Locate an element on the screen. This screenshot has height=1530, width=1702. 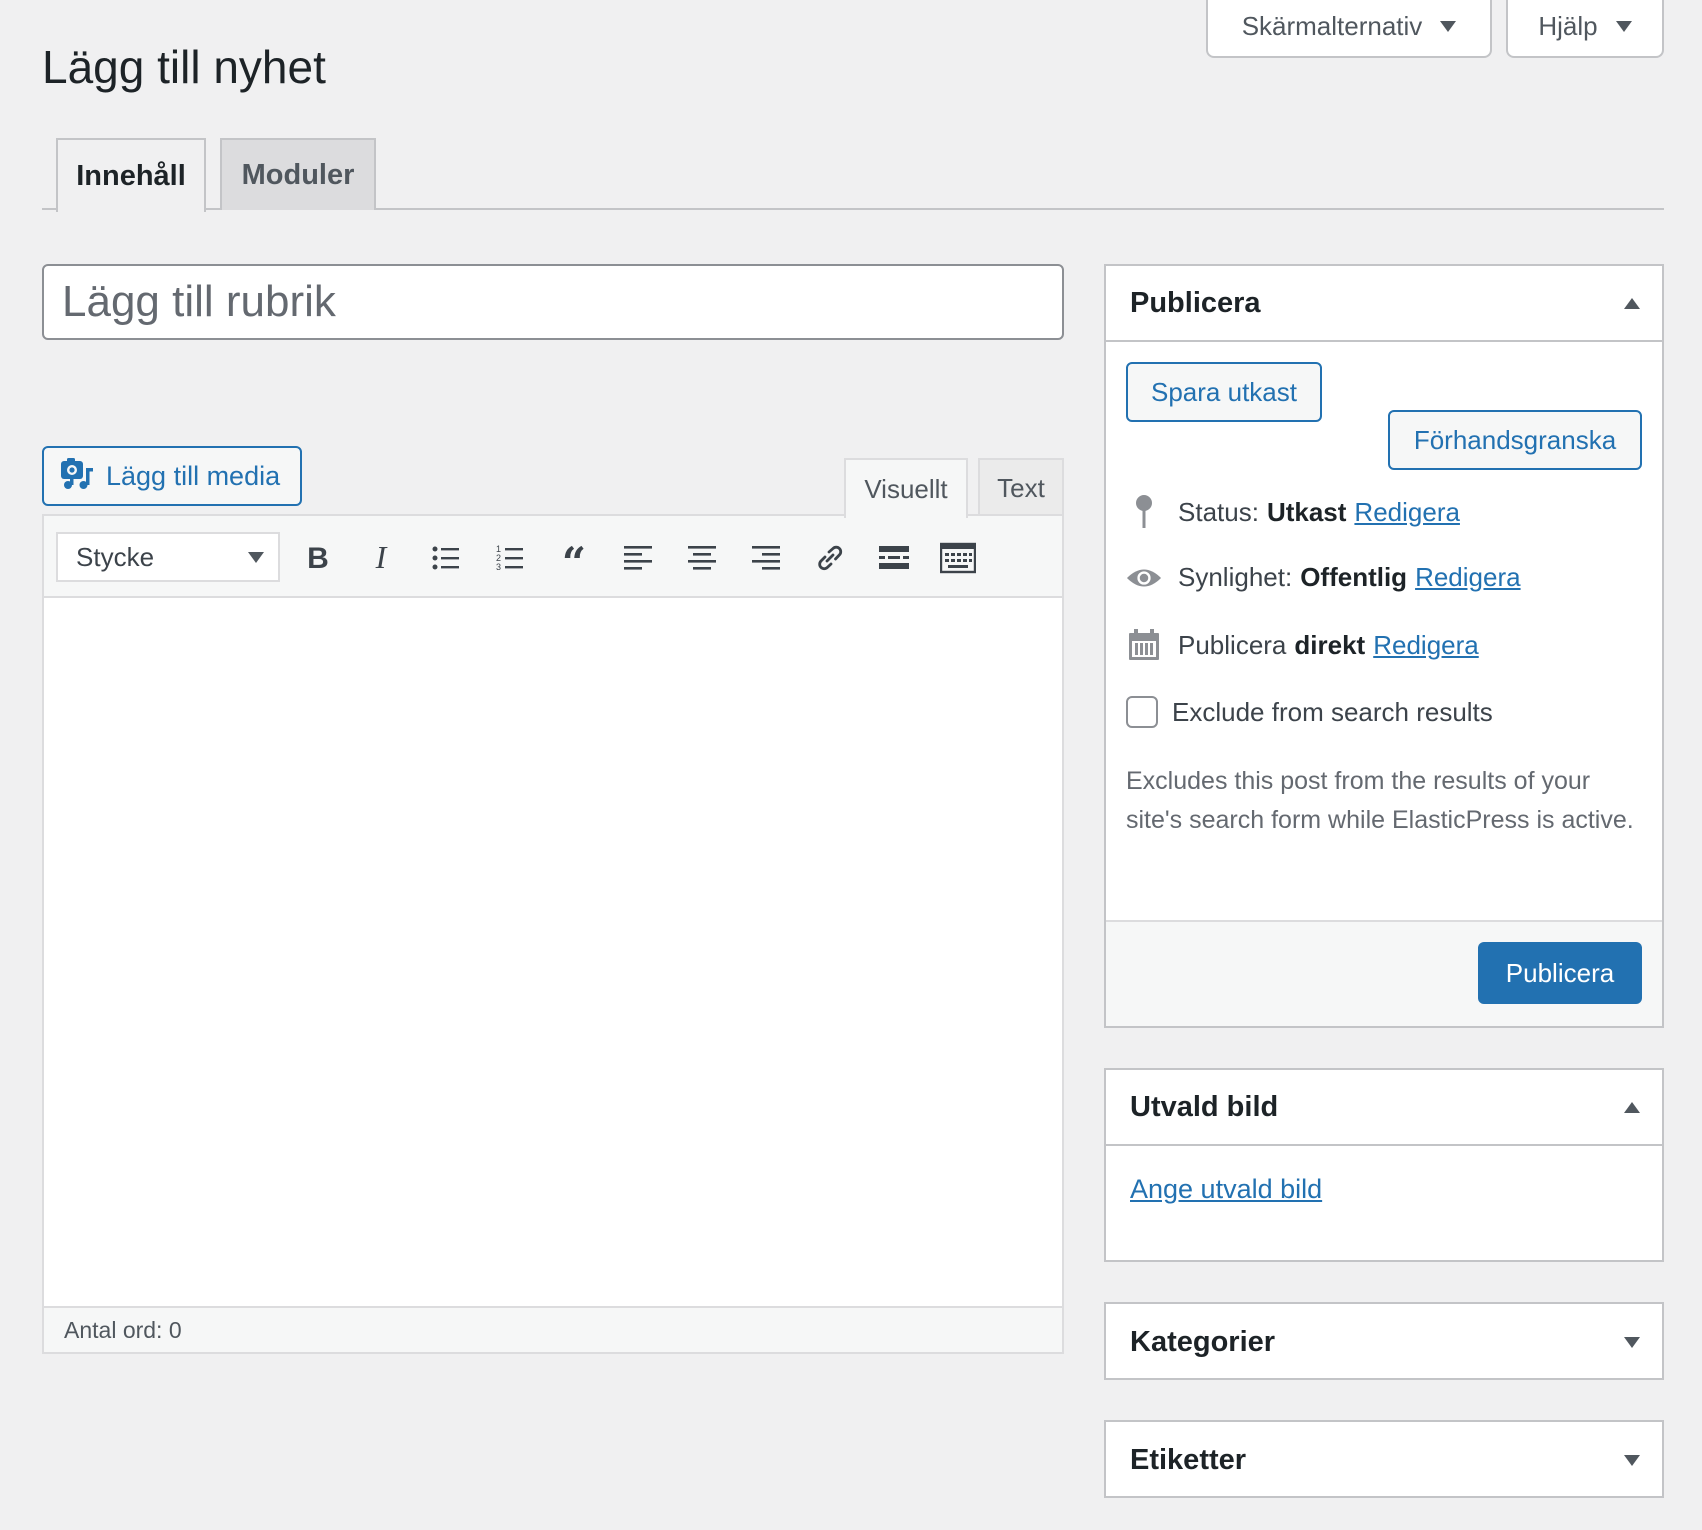
screen-options-button: Skärmalternativ is located at coordinates (1349, 29).